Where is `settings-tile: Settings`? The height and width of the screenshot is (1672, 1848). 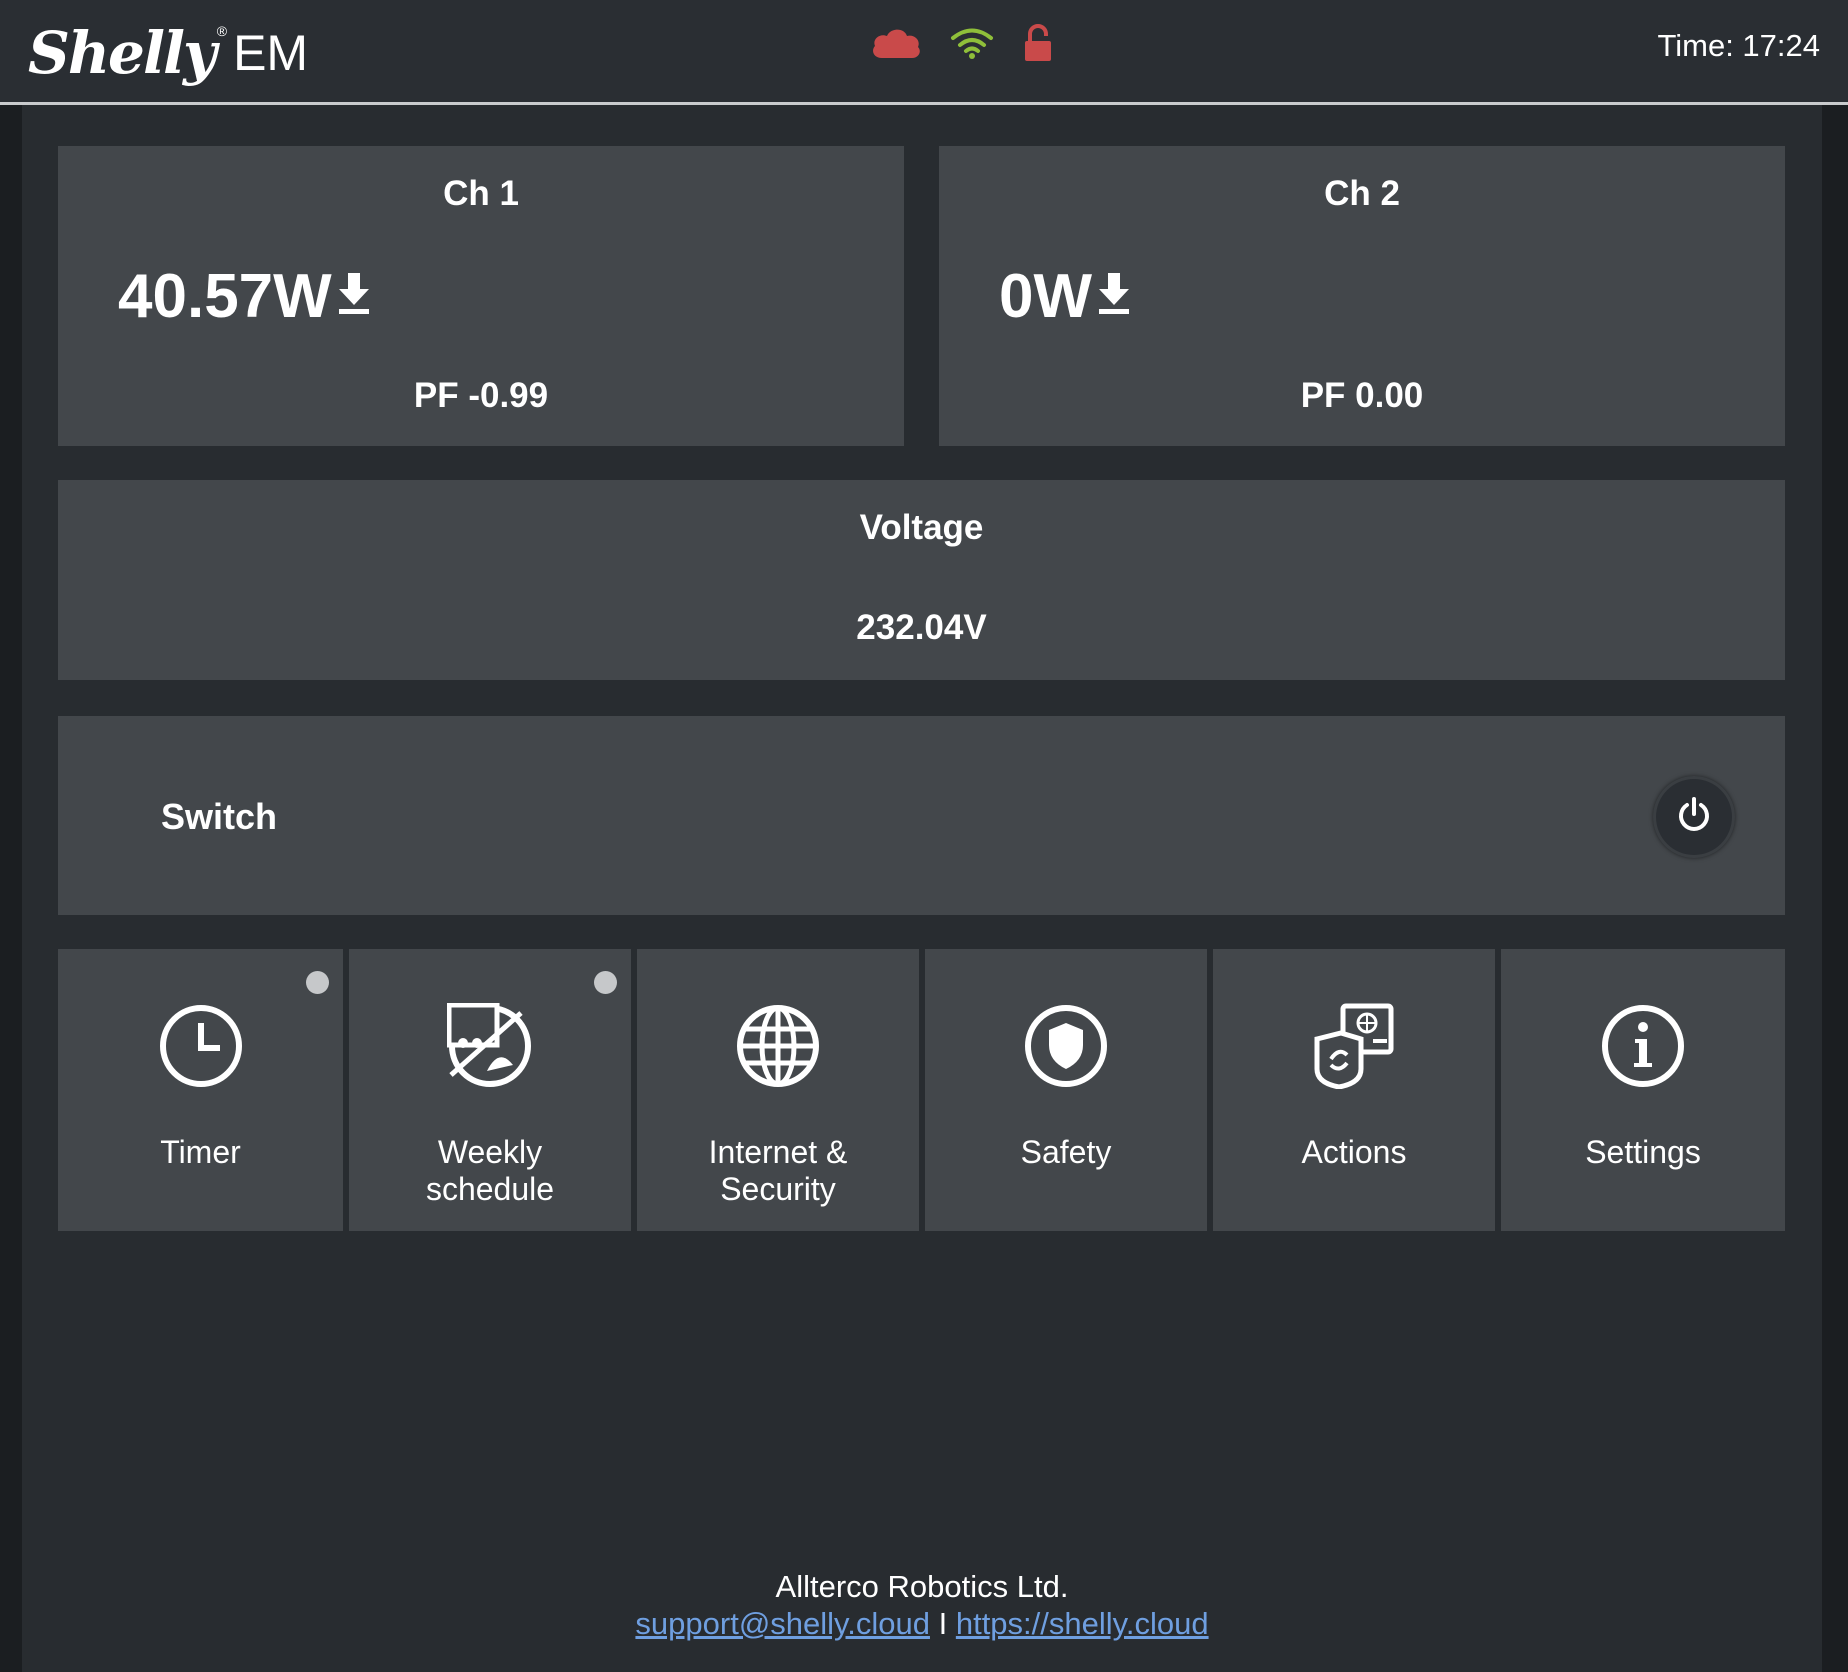
settings-tile: Settings is located at coordinates (1643, 1090).